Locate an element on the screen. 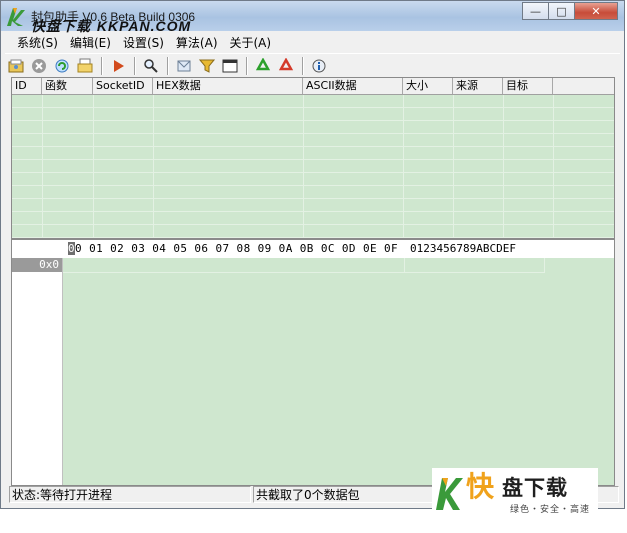 The width and height of the screenshot is (627, 533). column-target: 目标 is located at coordinates (528, 86).